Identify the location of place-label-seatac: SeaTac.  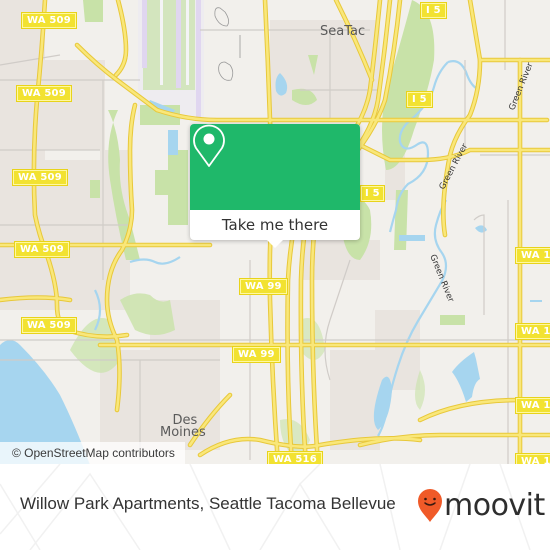
(343, 31).